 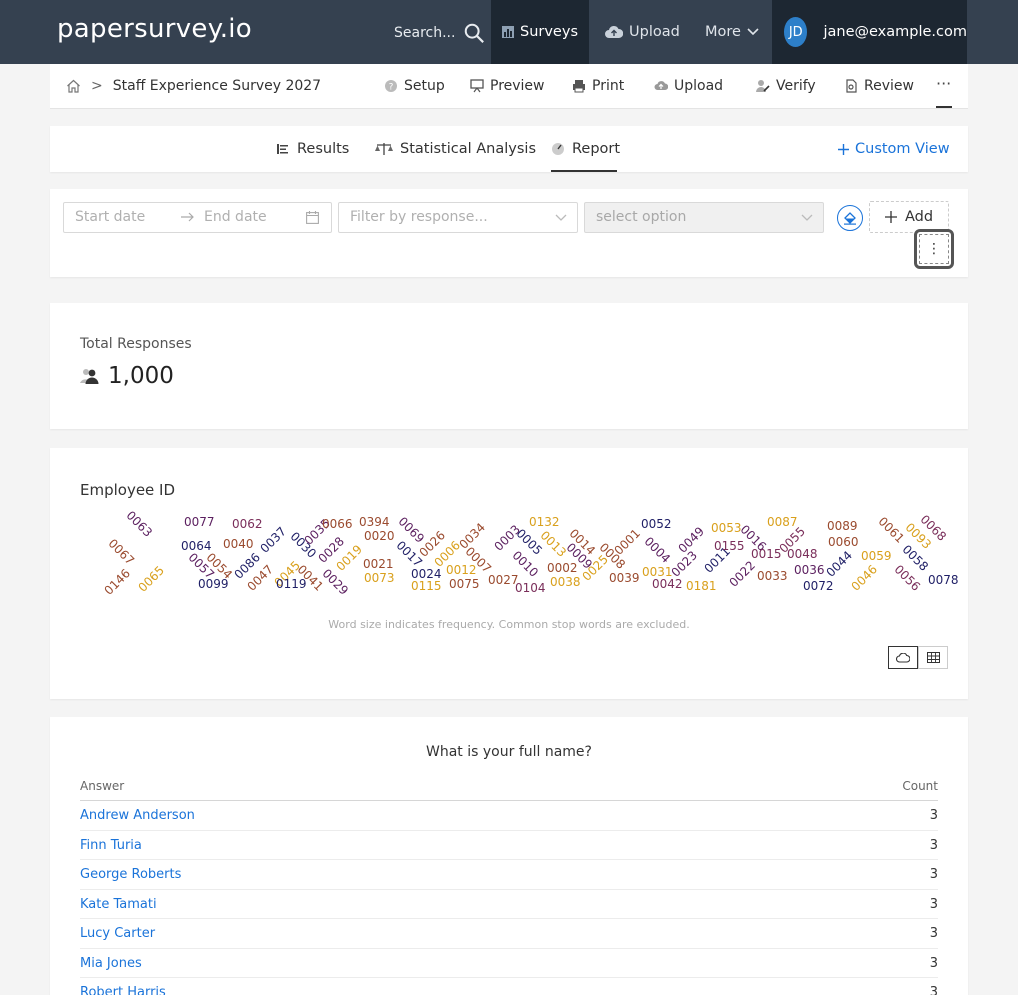 I want to click on nav-more: More, so click(x=732, y=32).